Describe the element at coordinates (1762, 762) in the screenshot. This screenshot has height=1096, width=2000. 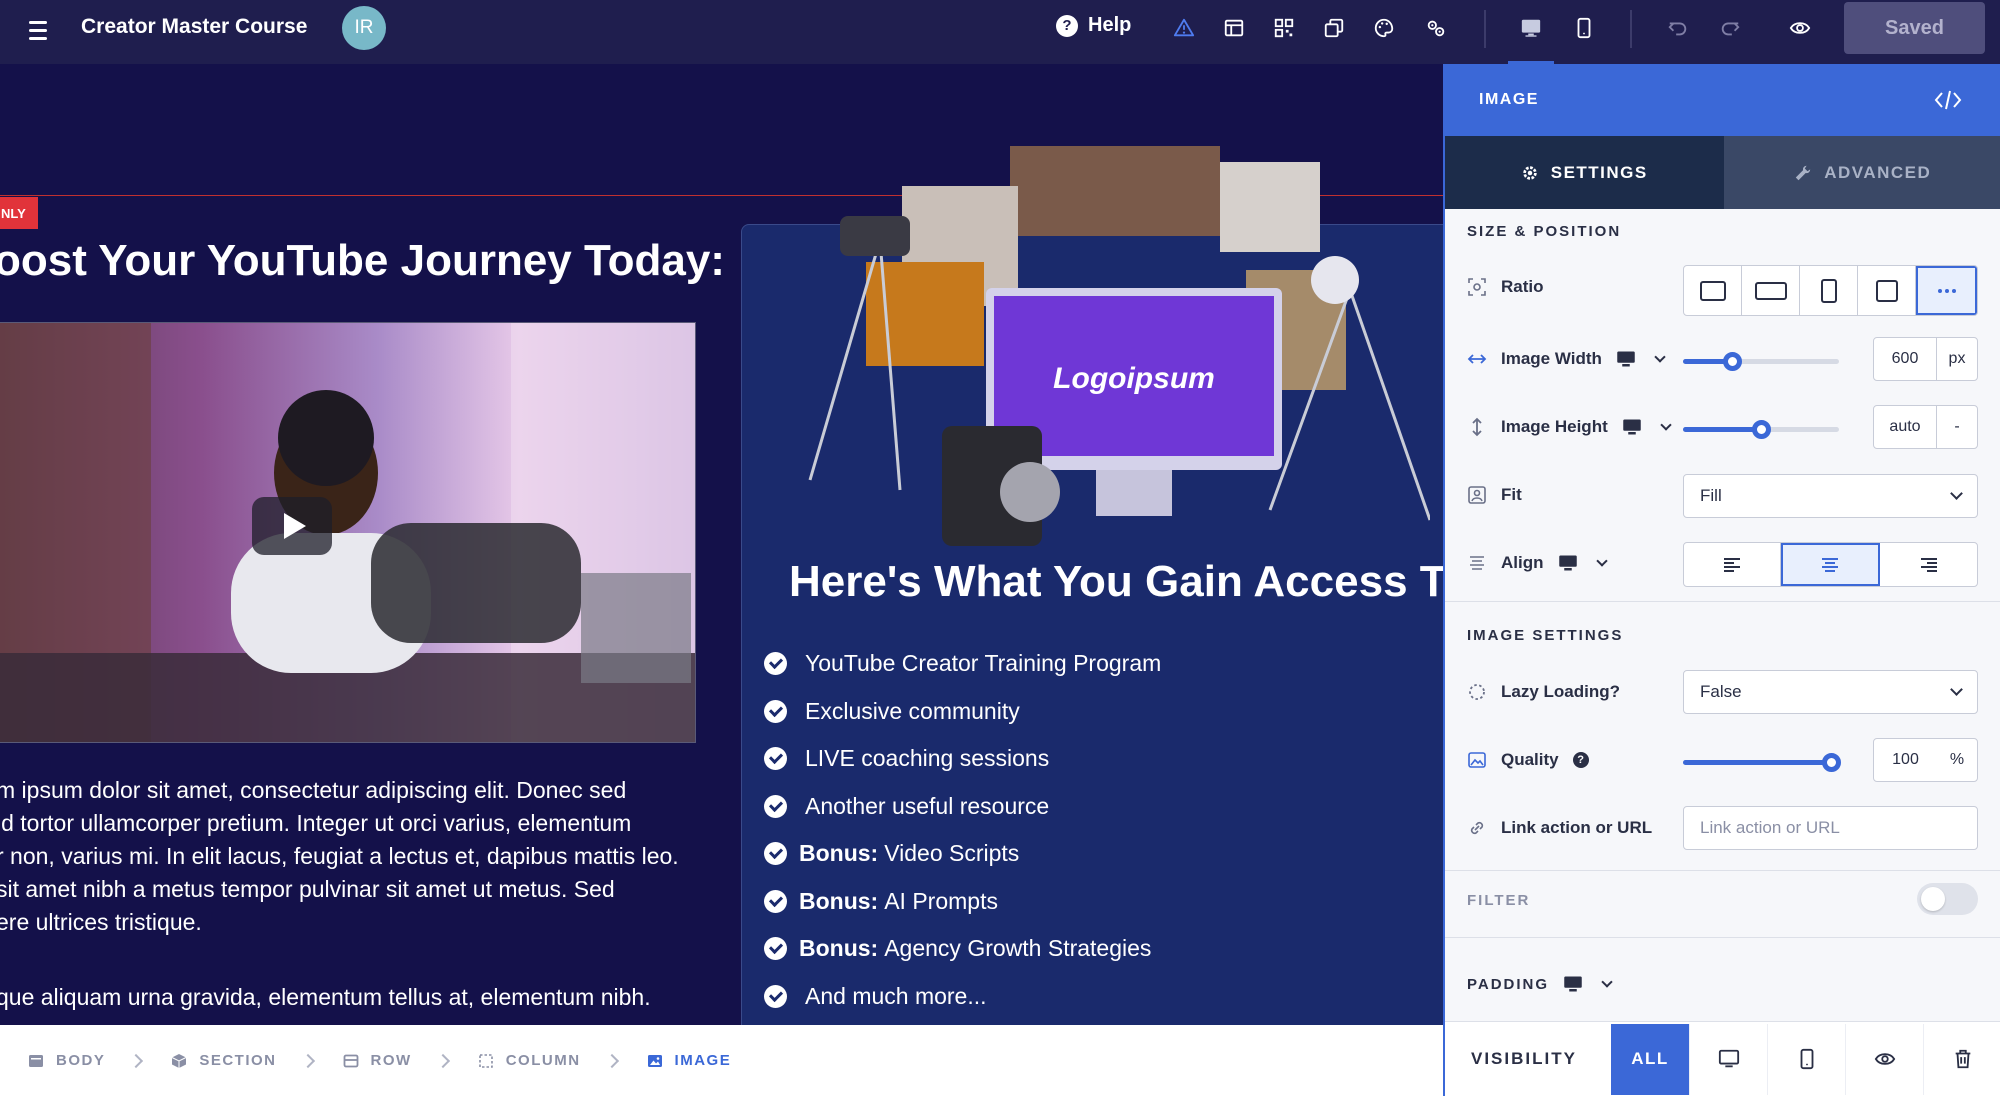
I see `quality-slider` at that location.